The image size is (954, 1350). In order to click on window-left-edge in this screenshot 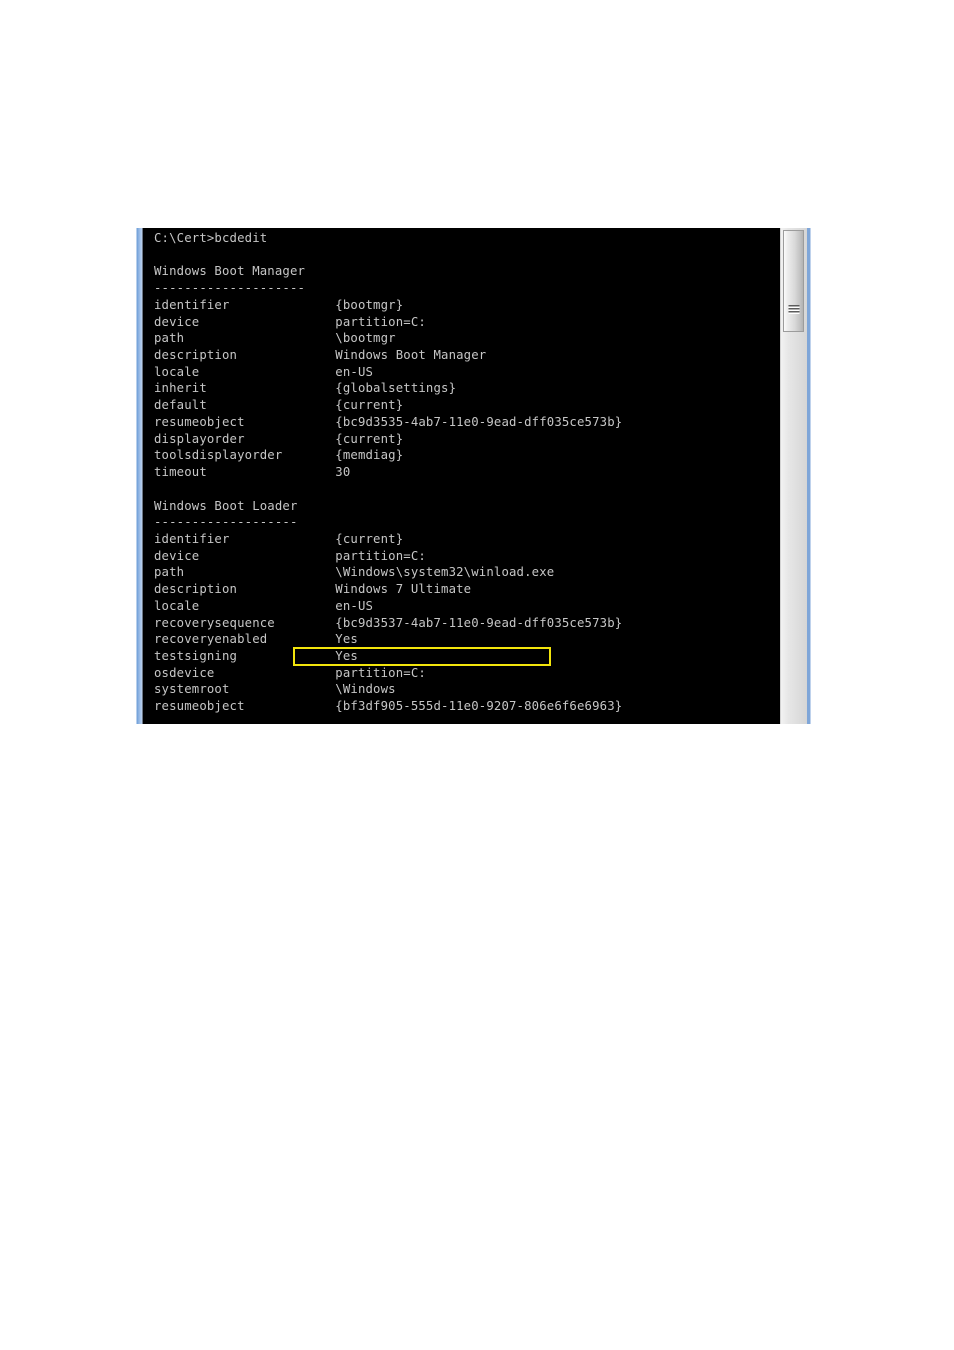, I will do `click(139, 476)`.